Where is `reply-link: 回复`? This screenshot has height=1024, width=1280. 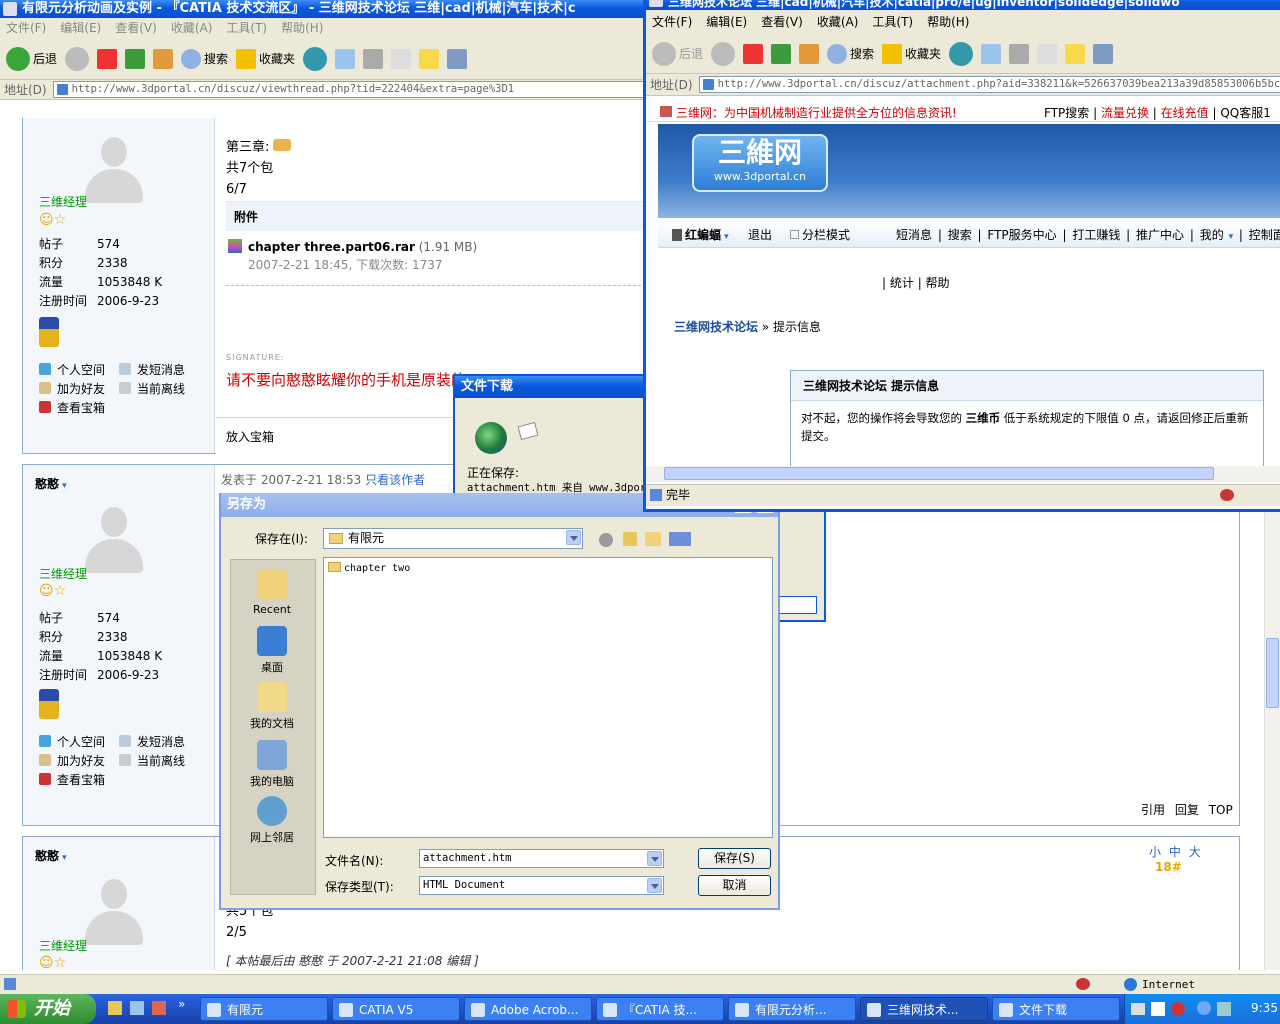 reply-link: 回复 is located at coordinates (1187, 810).